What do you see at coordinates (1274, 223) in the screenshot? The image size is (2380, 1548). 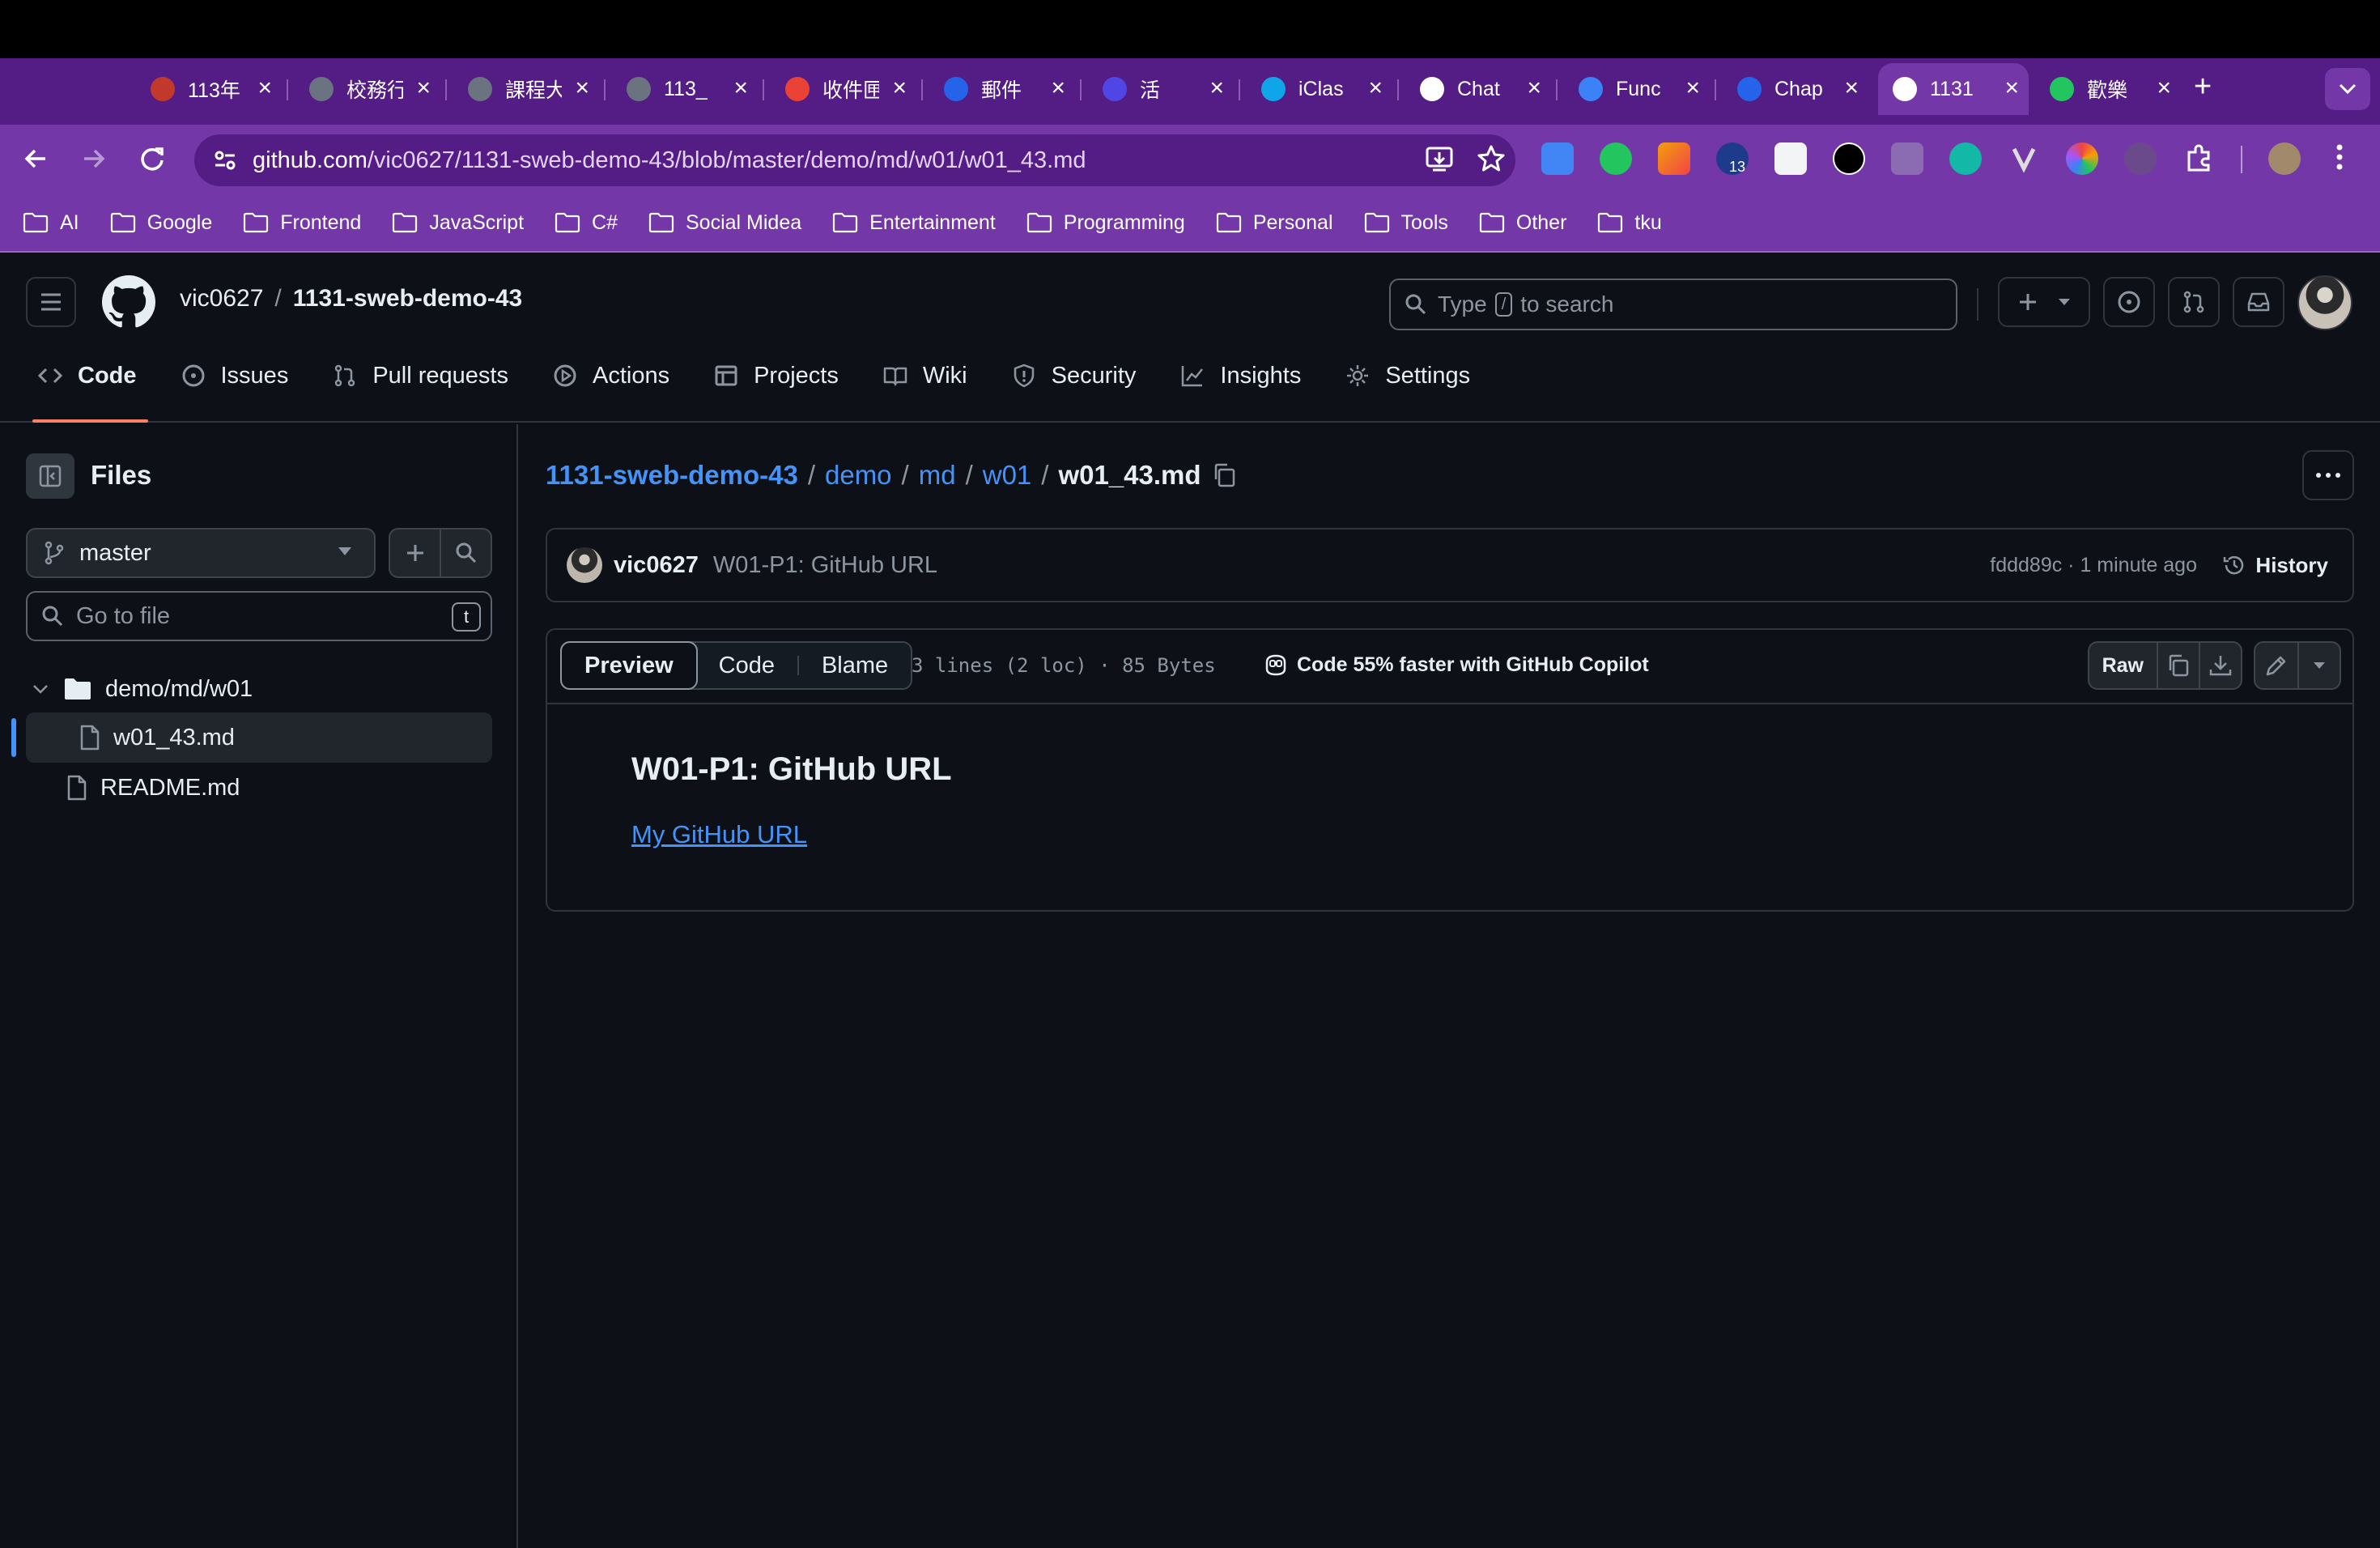 I see `bookmark-folder: Personal` at bounding box center [1274, 223].